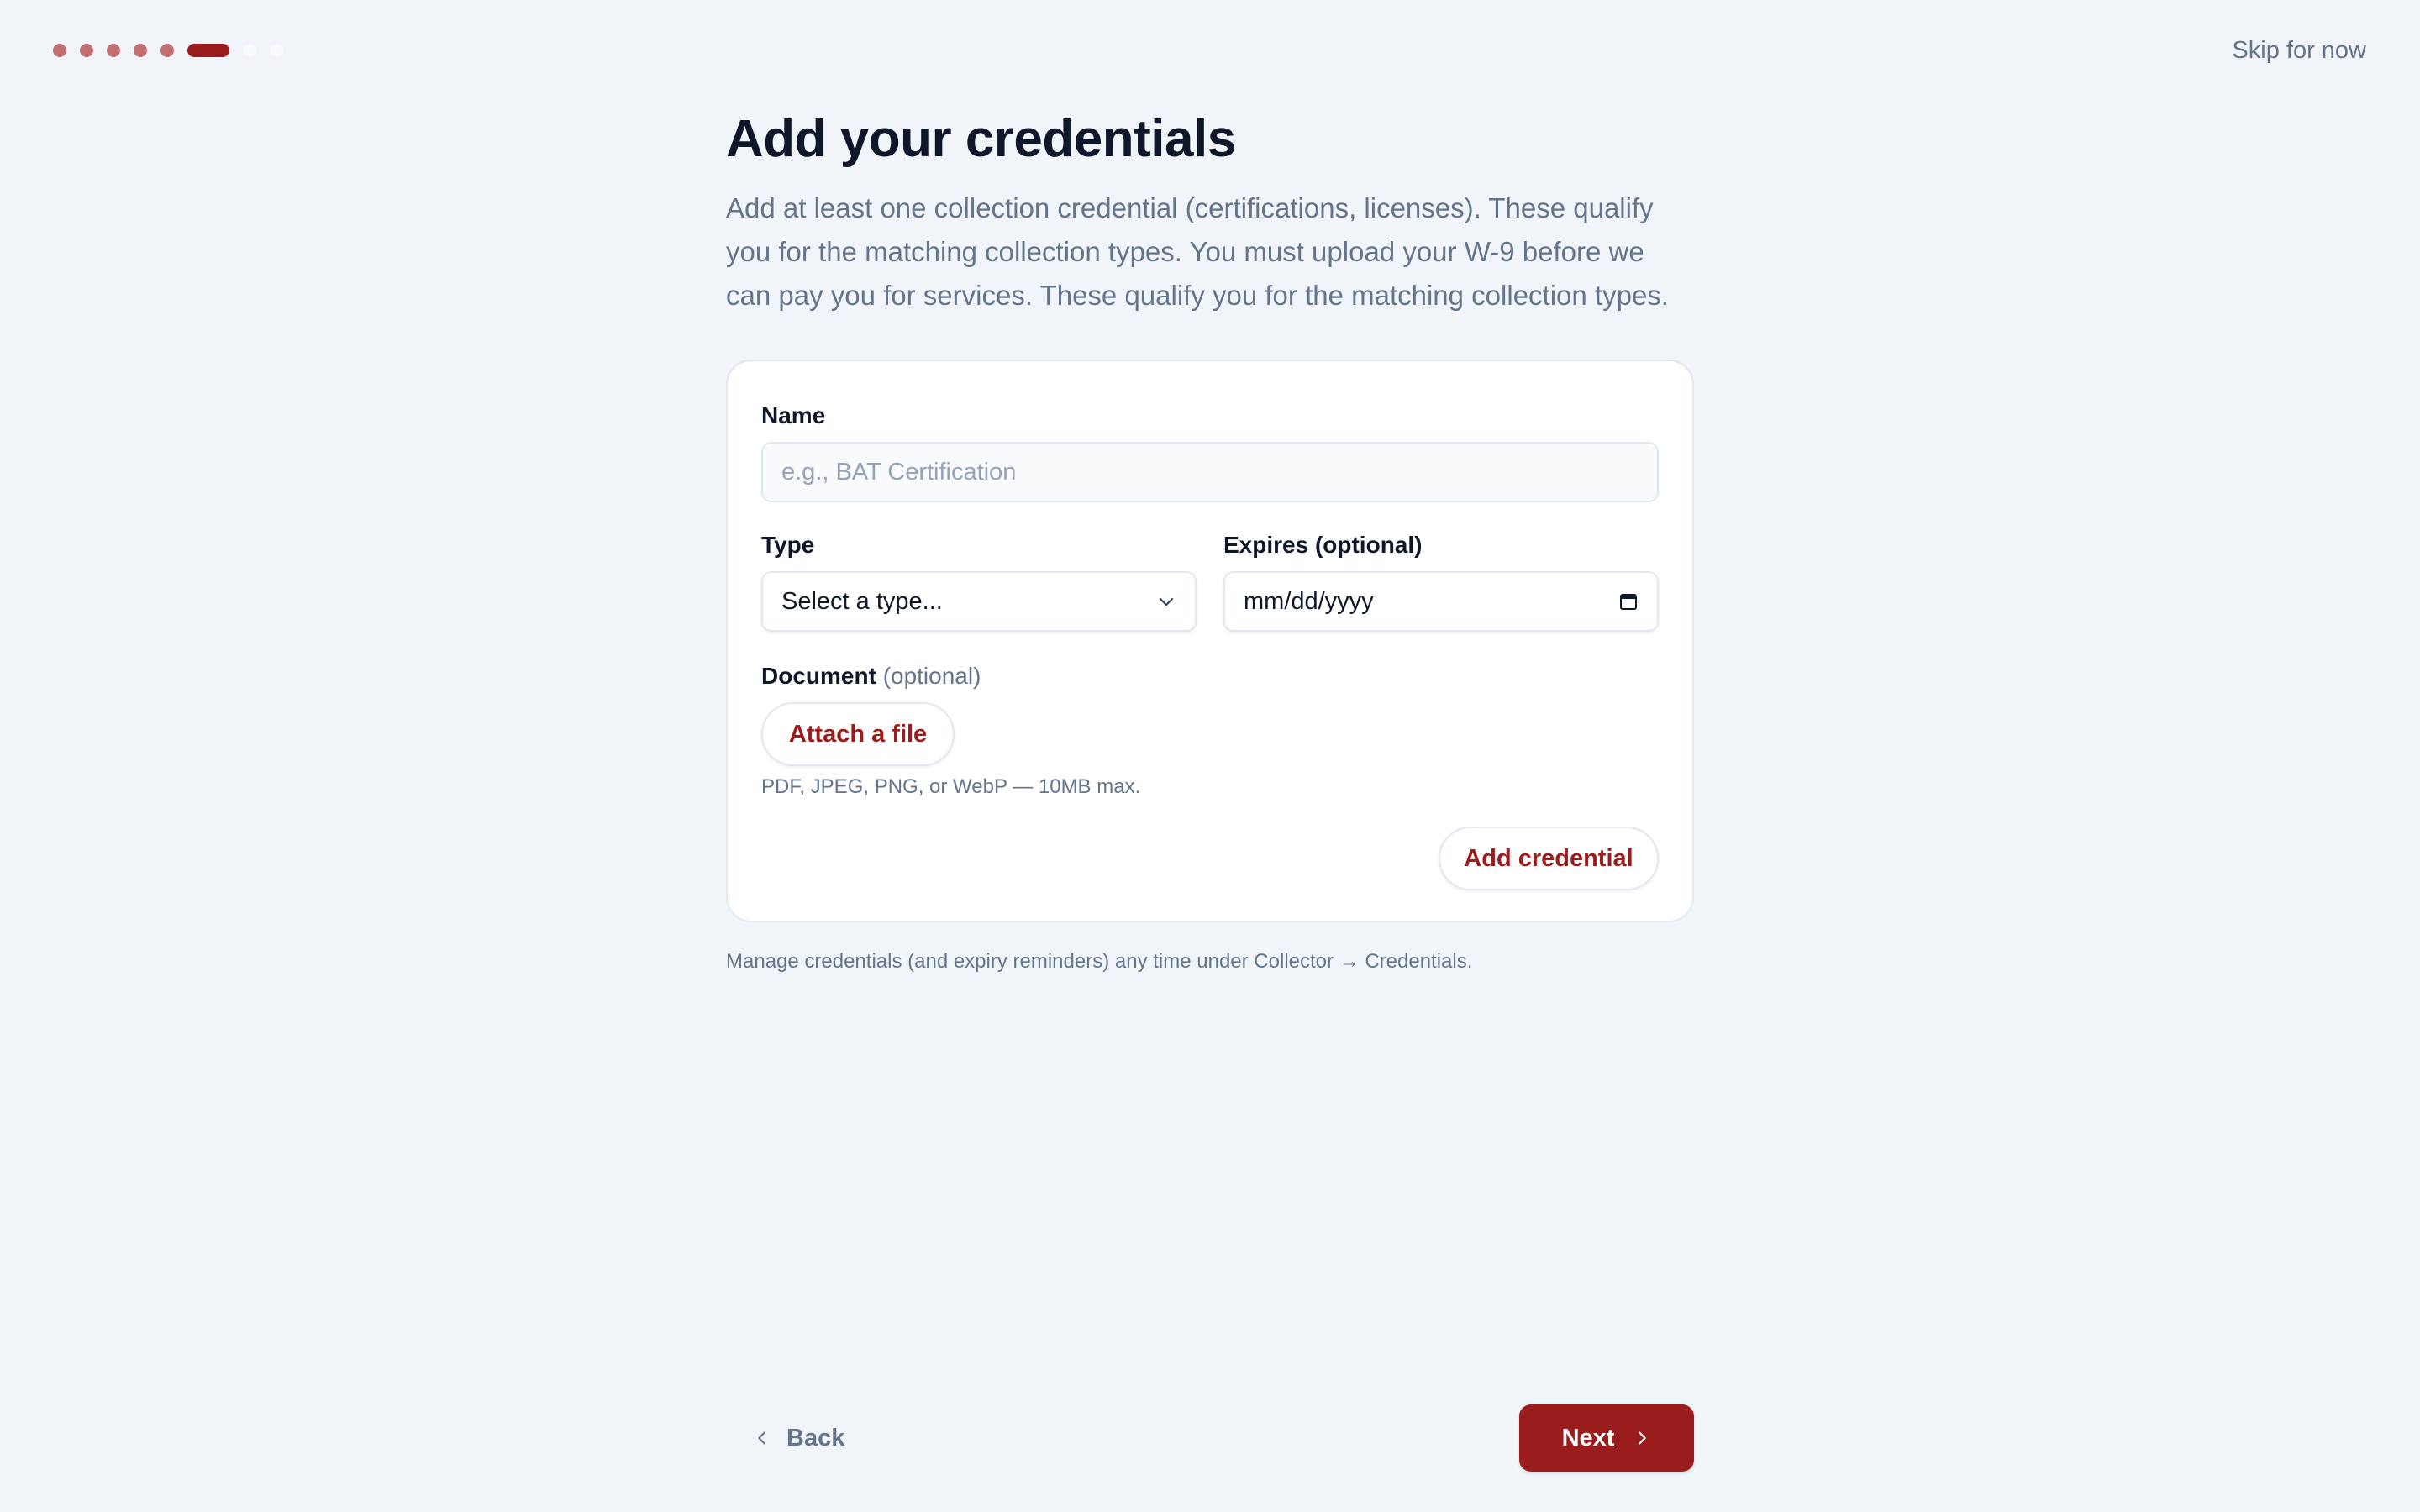 The height and width of the screenshot is (1512, 2420). I want to click on chevron-left-icon, so click(769, 1438).